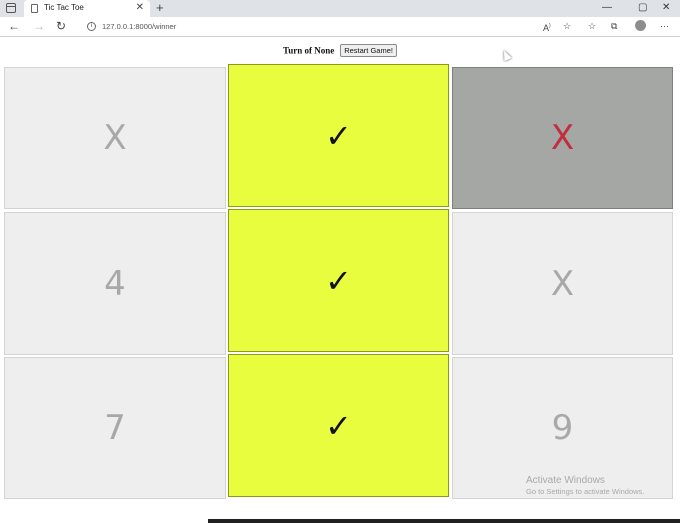  Describe the element at coordinates (14, 26) in the screenshot. I see `back-button: ←` at that location.